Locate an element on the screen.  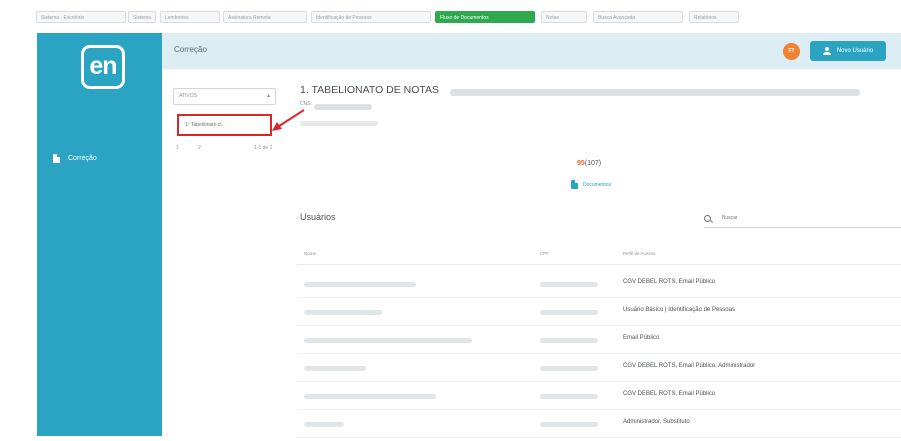
tab-3: Assinatura Remota is located at coordinates (265, 17).